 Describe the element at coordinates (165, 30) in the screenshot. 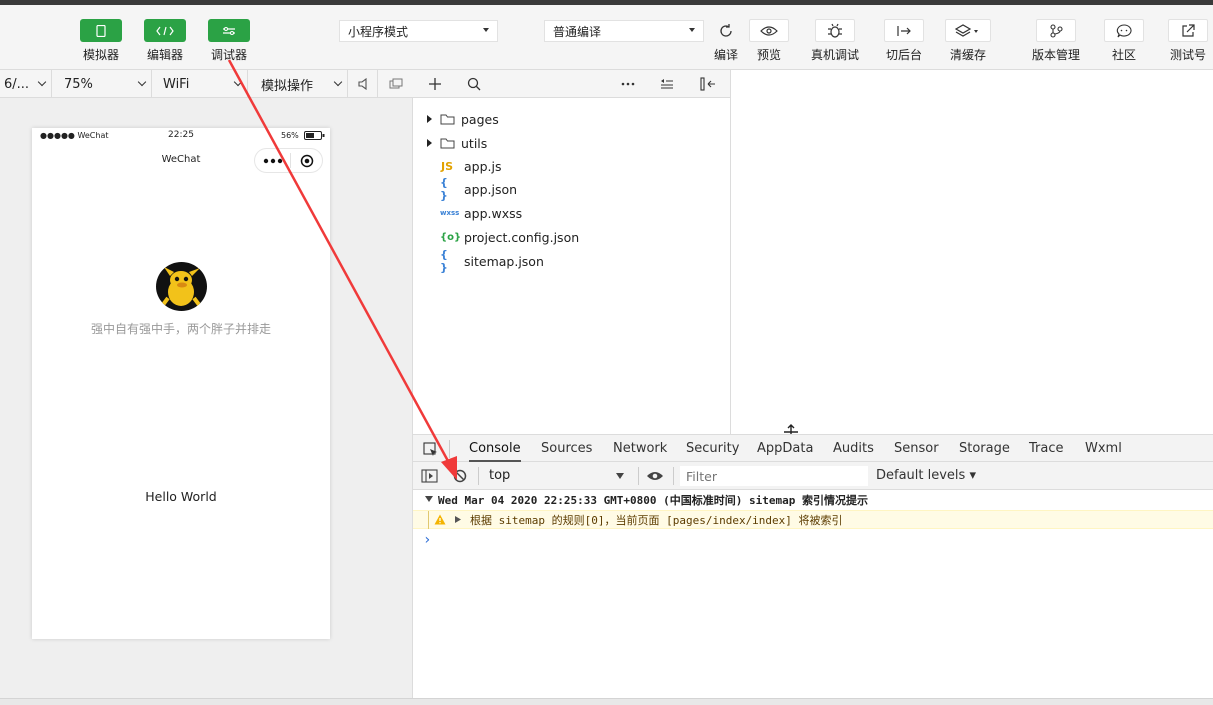

I see `editor-toggle-button` at that location.